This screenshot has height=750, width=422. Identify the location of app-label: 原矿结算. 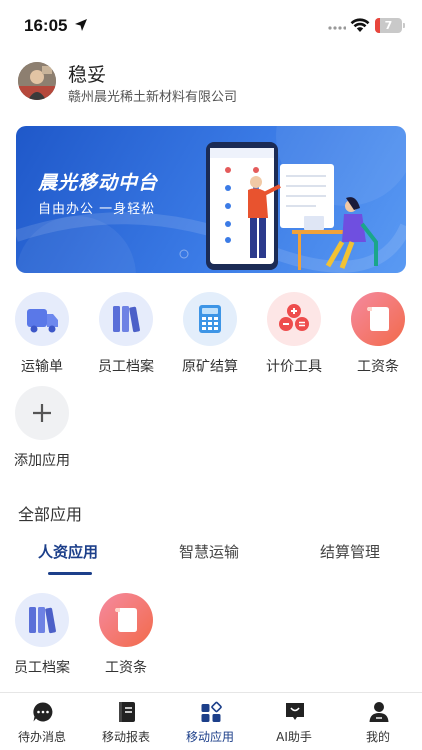
(210, 367).